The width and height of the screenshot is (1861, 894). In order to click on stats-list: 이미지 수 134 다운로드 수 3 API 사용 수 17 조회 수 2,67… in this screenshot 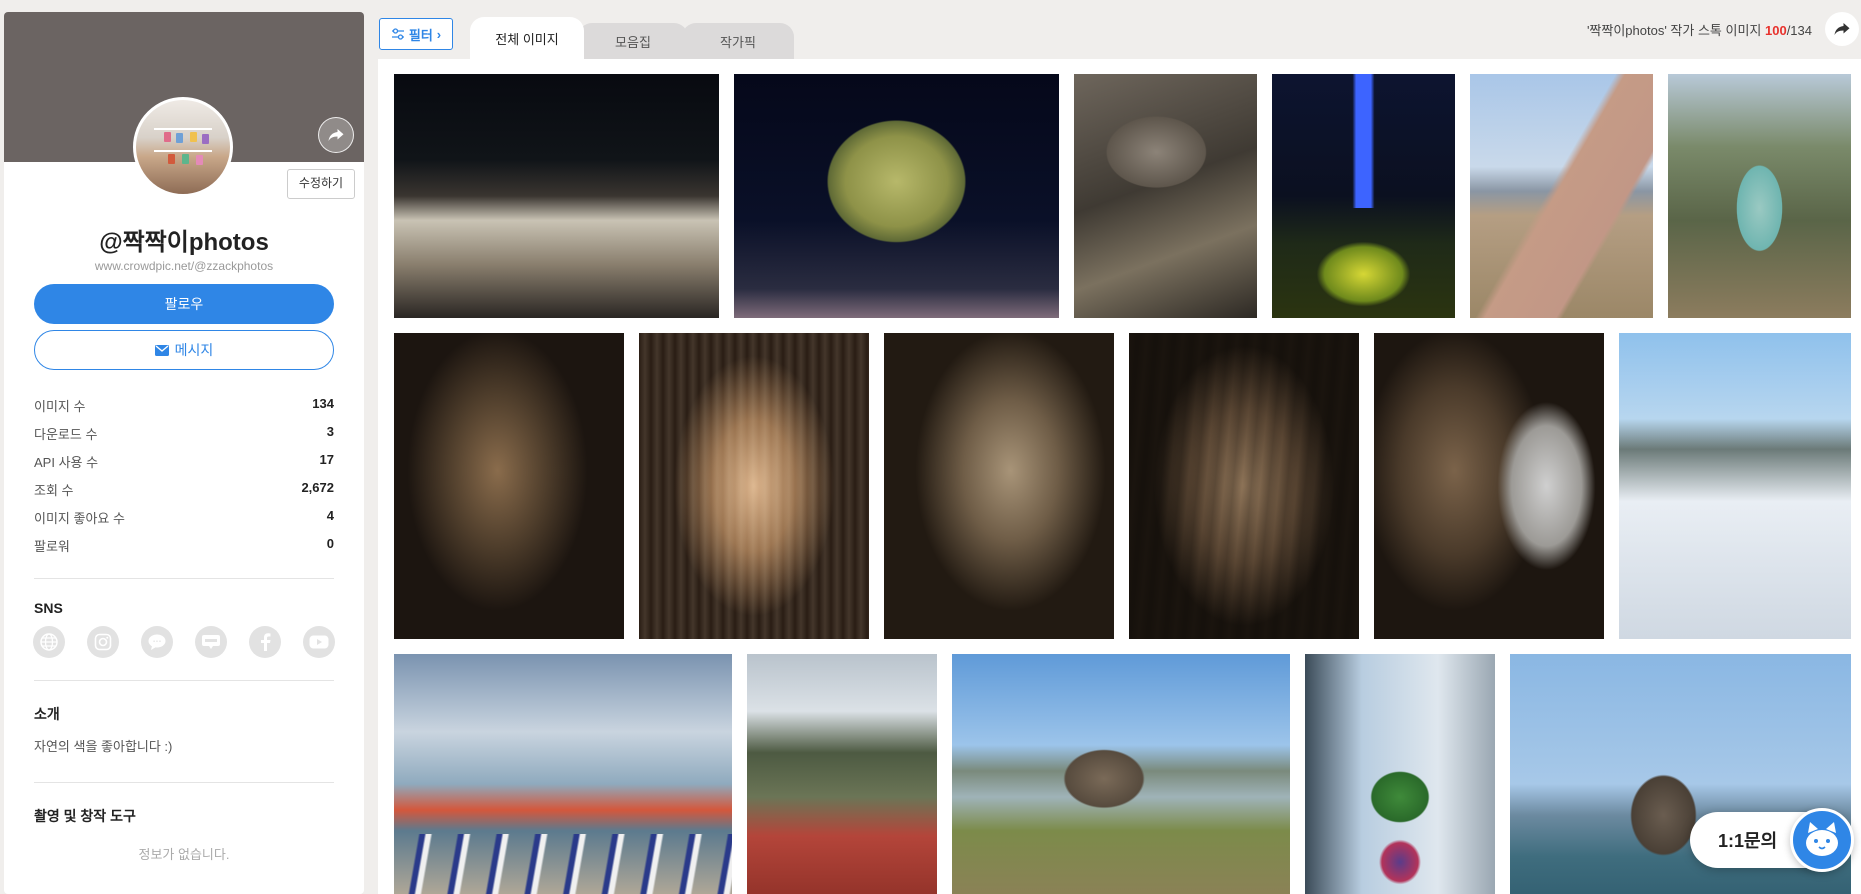, I will do `click(184, 480)`.